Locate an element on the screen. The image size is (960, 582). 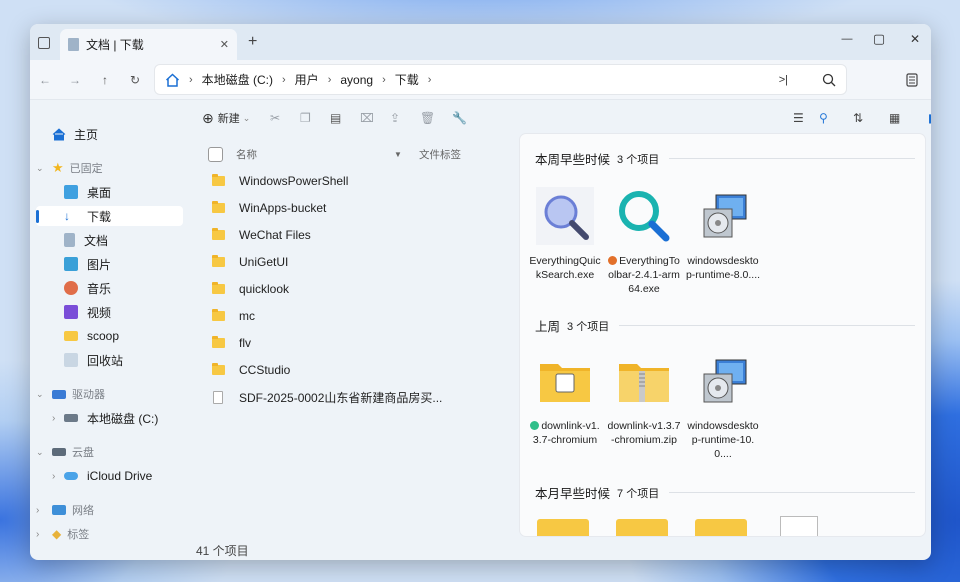
calculator-icon is located at coordinates (912, 80).